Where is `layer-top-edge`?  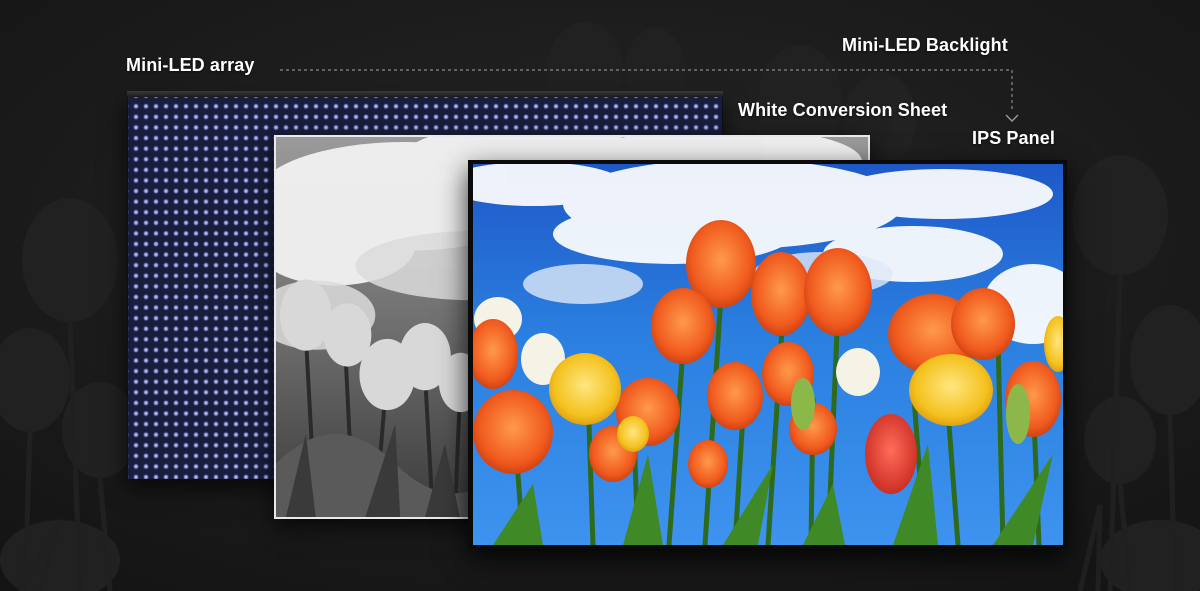
layer-top-edge is located at coordinates (425, 94).